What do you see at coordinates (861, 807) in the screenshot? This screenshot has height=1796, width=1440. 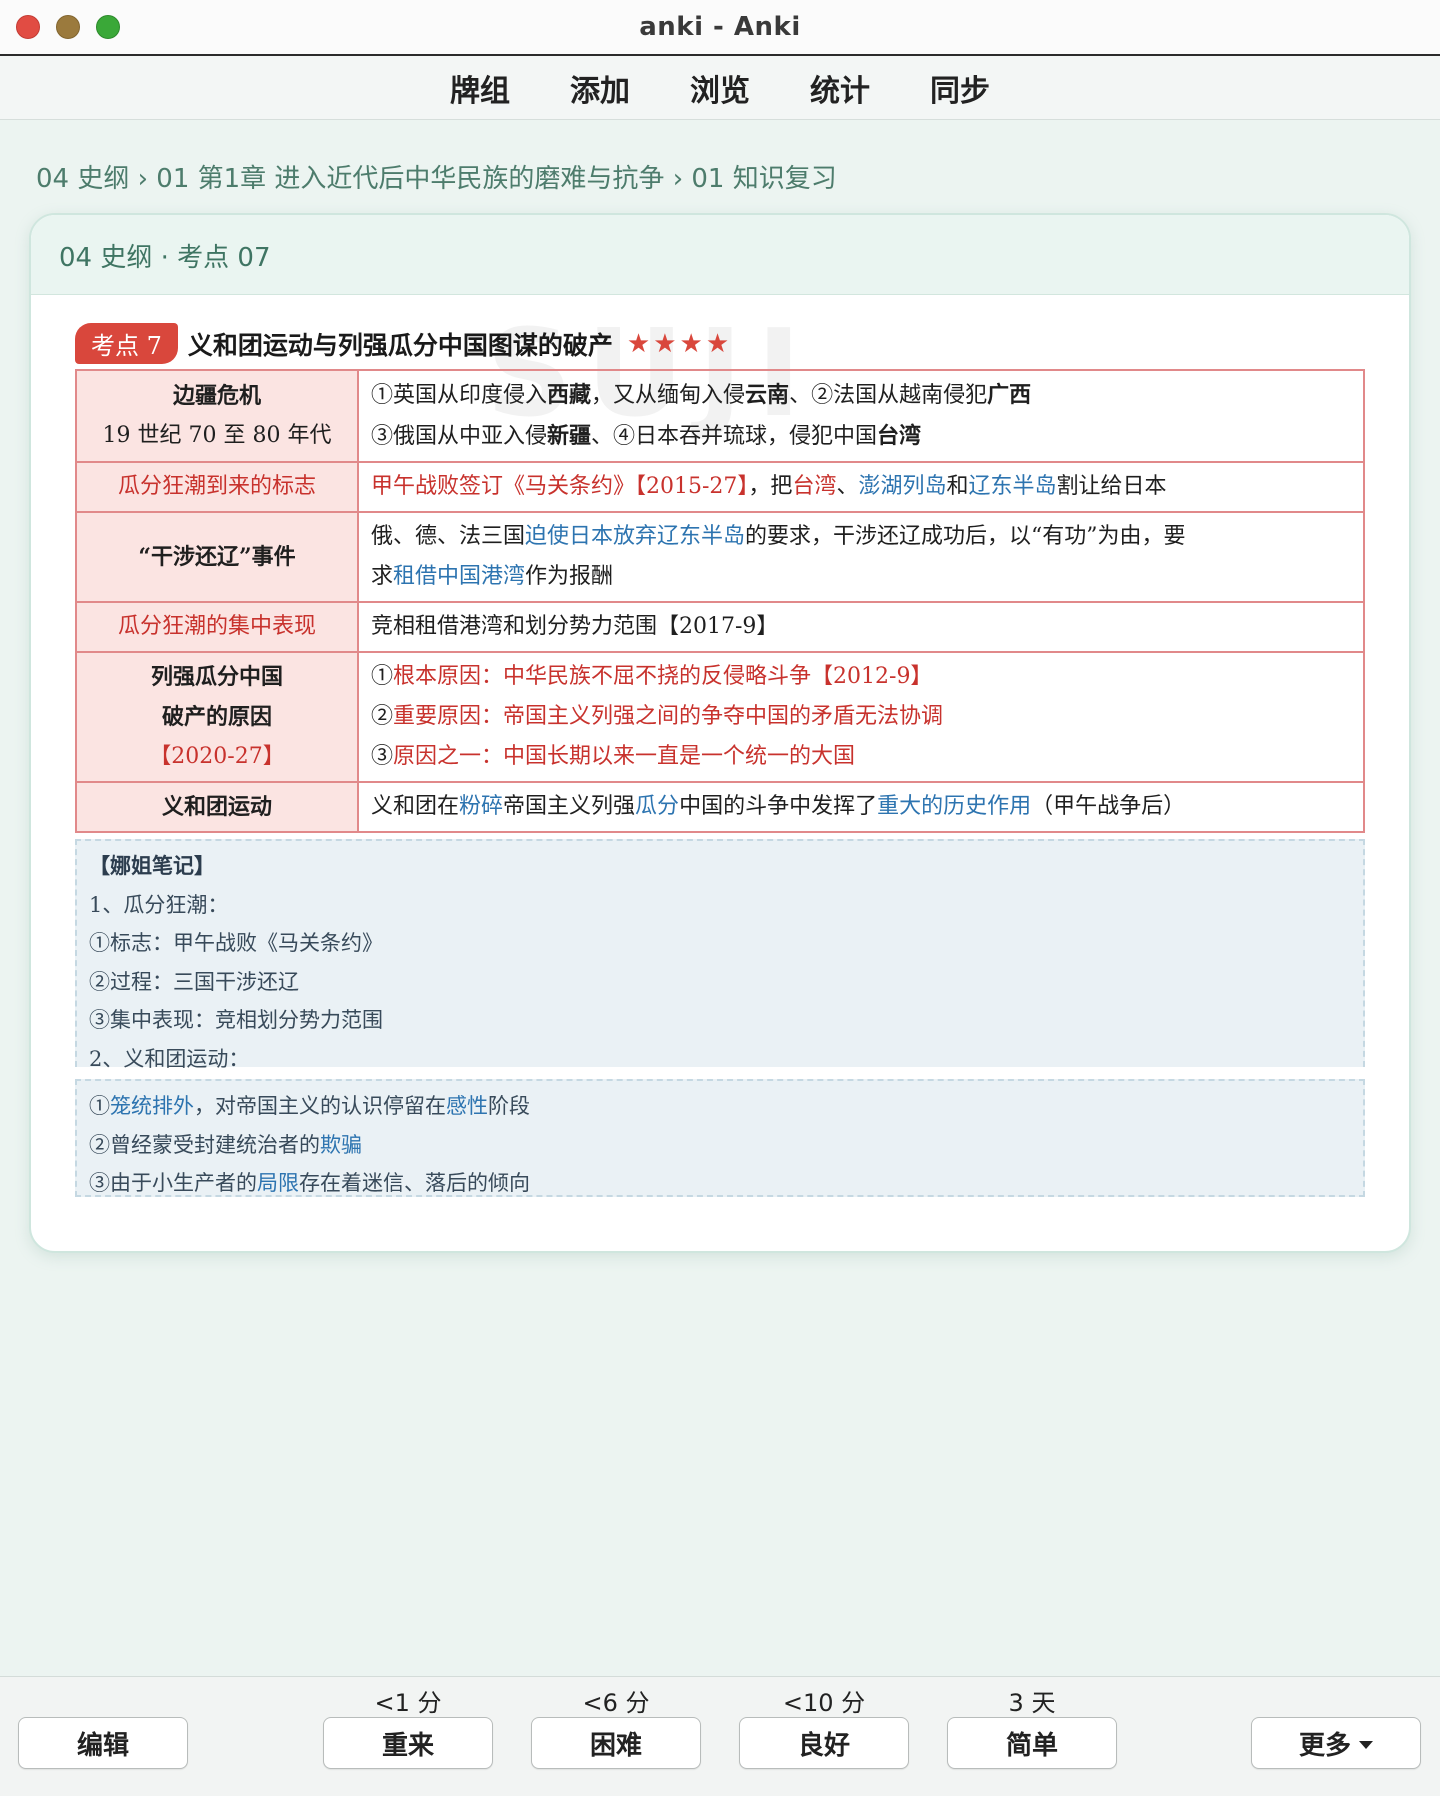 I see `row-content: 义和团在粉碎帝国主义列强瓜分中国的斗争中发挥了重大的历史作用（甲午战争后）` at bounding box center [861, 807].